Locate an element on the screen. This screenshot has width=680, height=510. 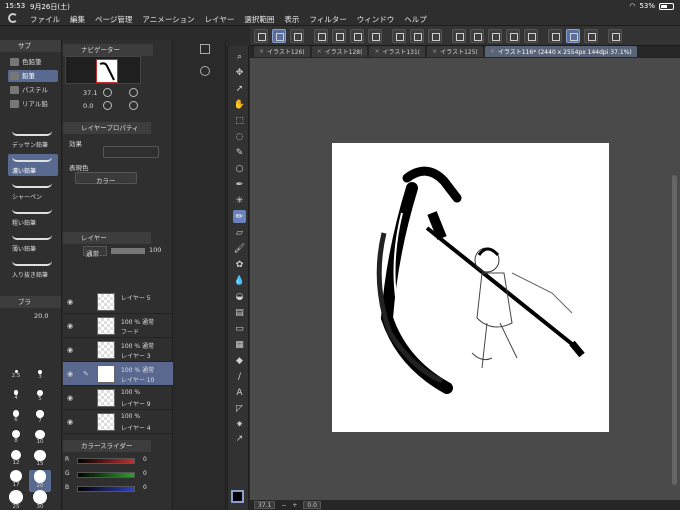
lasso-tool-icon: ◌ is located at coordinates (239, 136).